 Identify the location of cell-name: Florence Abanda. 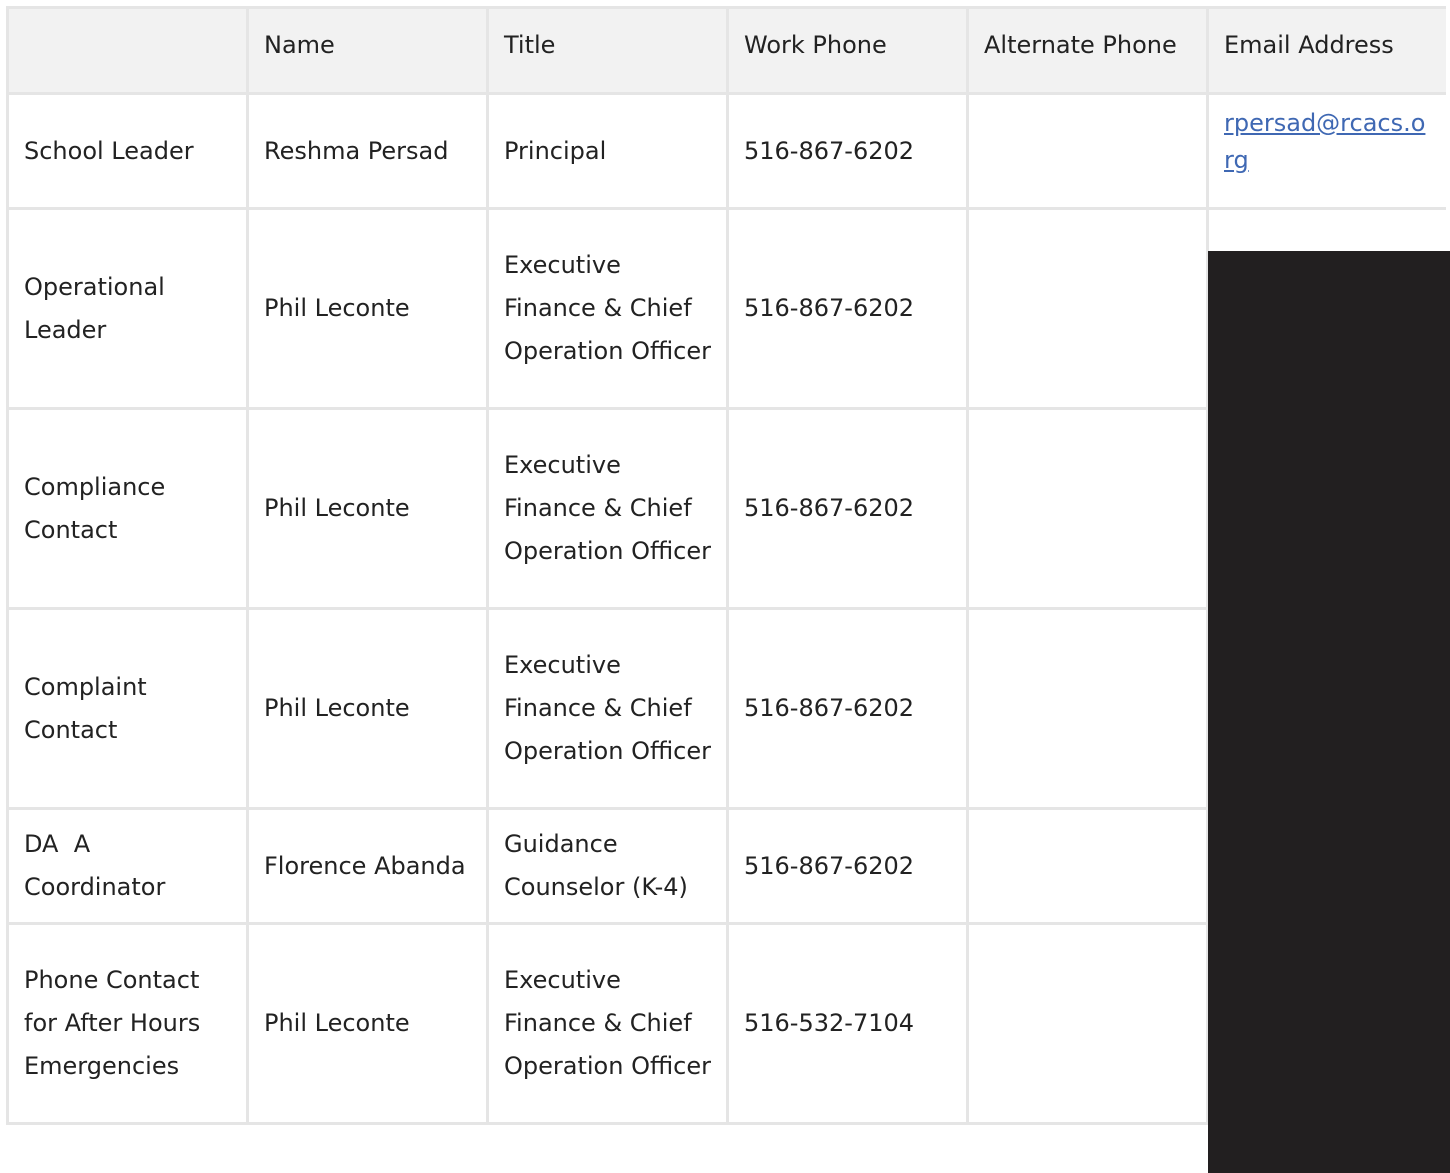
(367, 866).